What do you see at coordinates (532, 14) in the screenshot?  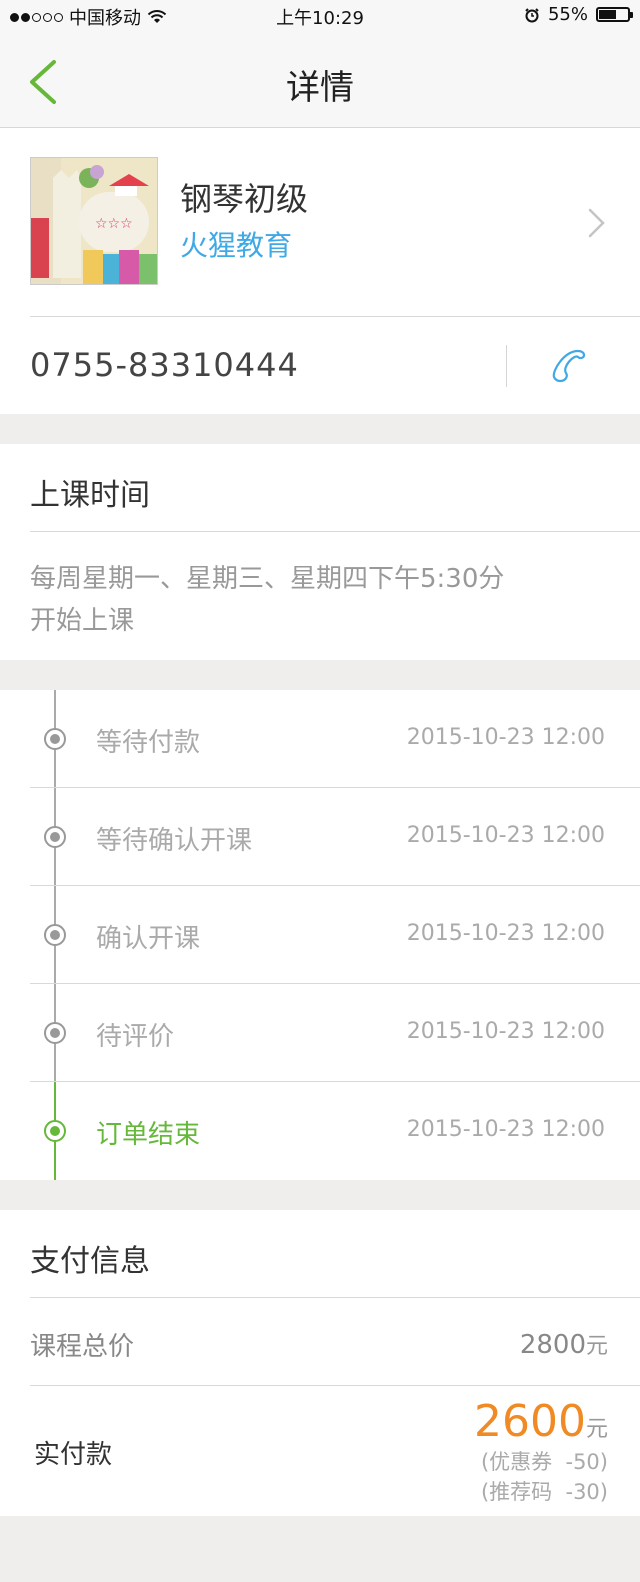 I see `alarm-icon` at bounding box center [532, 14].